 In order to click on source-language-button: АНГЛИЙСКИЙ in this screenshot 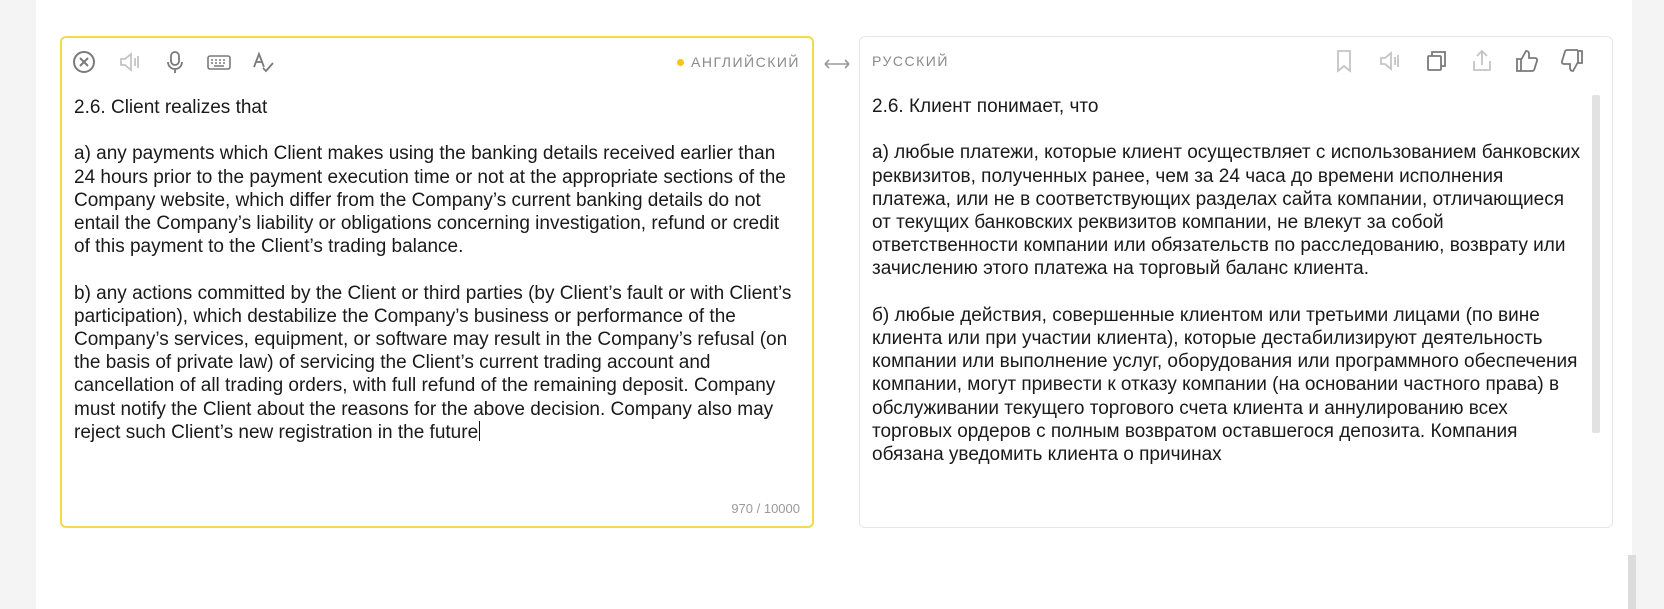, I will do `click(738, 62)`.